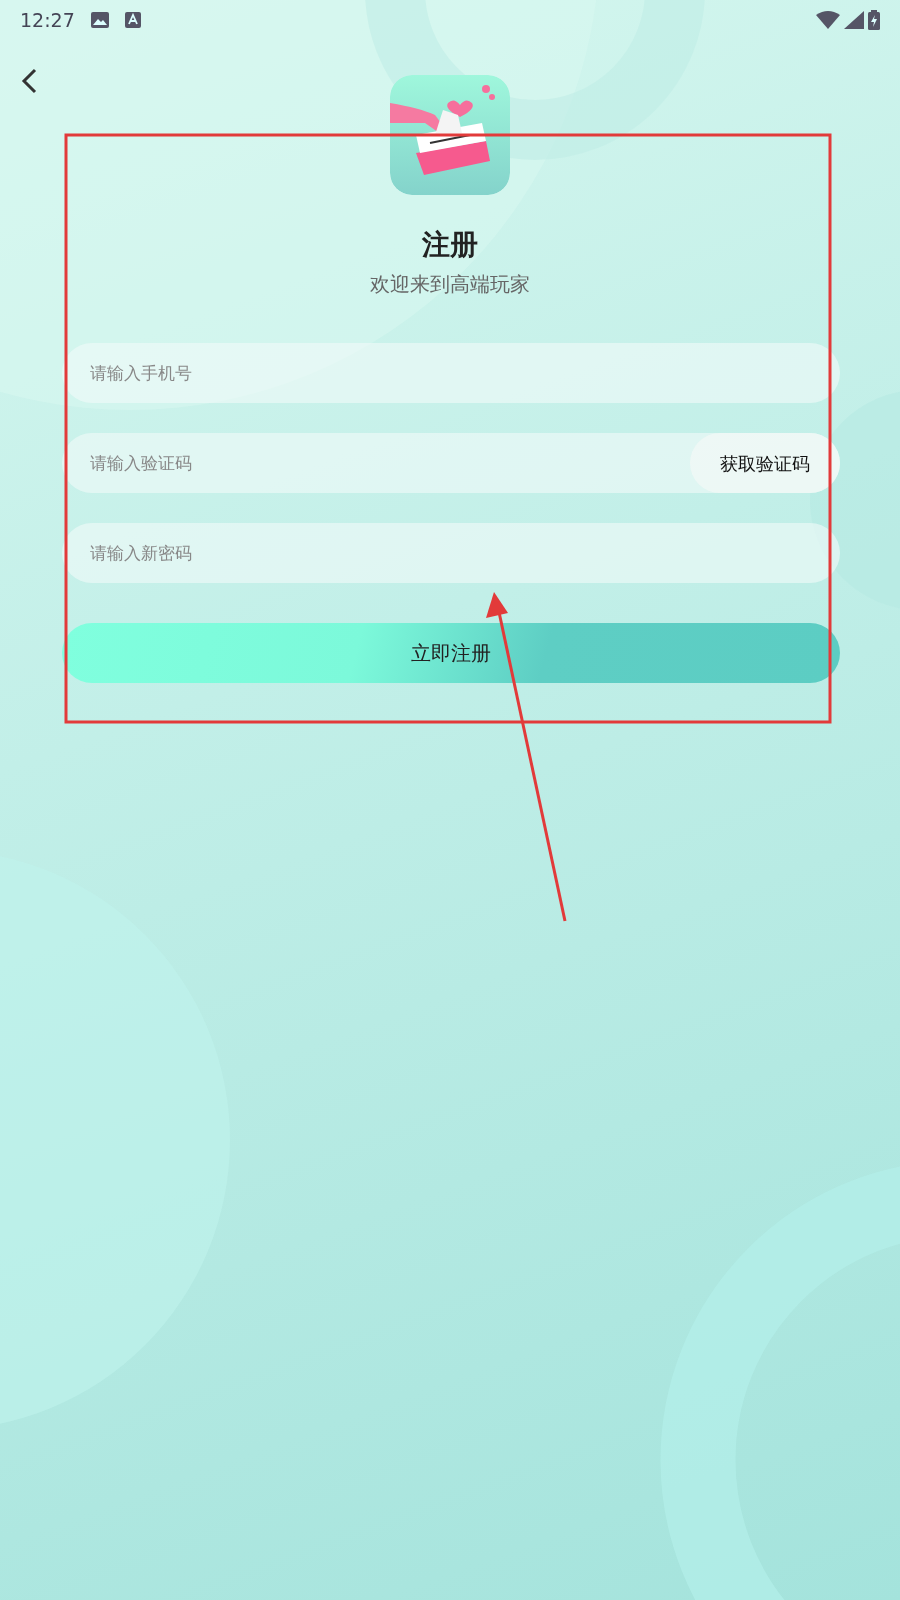 This screenshot has width=900, height=1600. Describe the element at coordinates (132, 20) in the screenshot. I see `font-icon` at that location.